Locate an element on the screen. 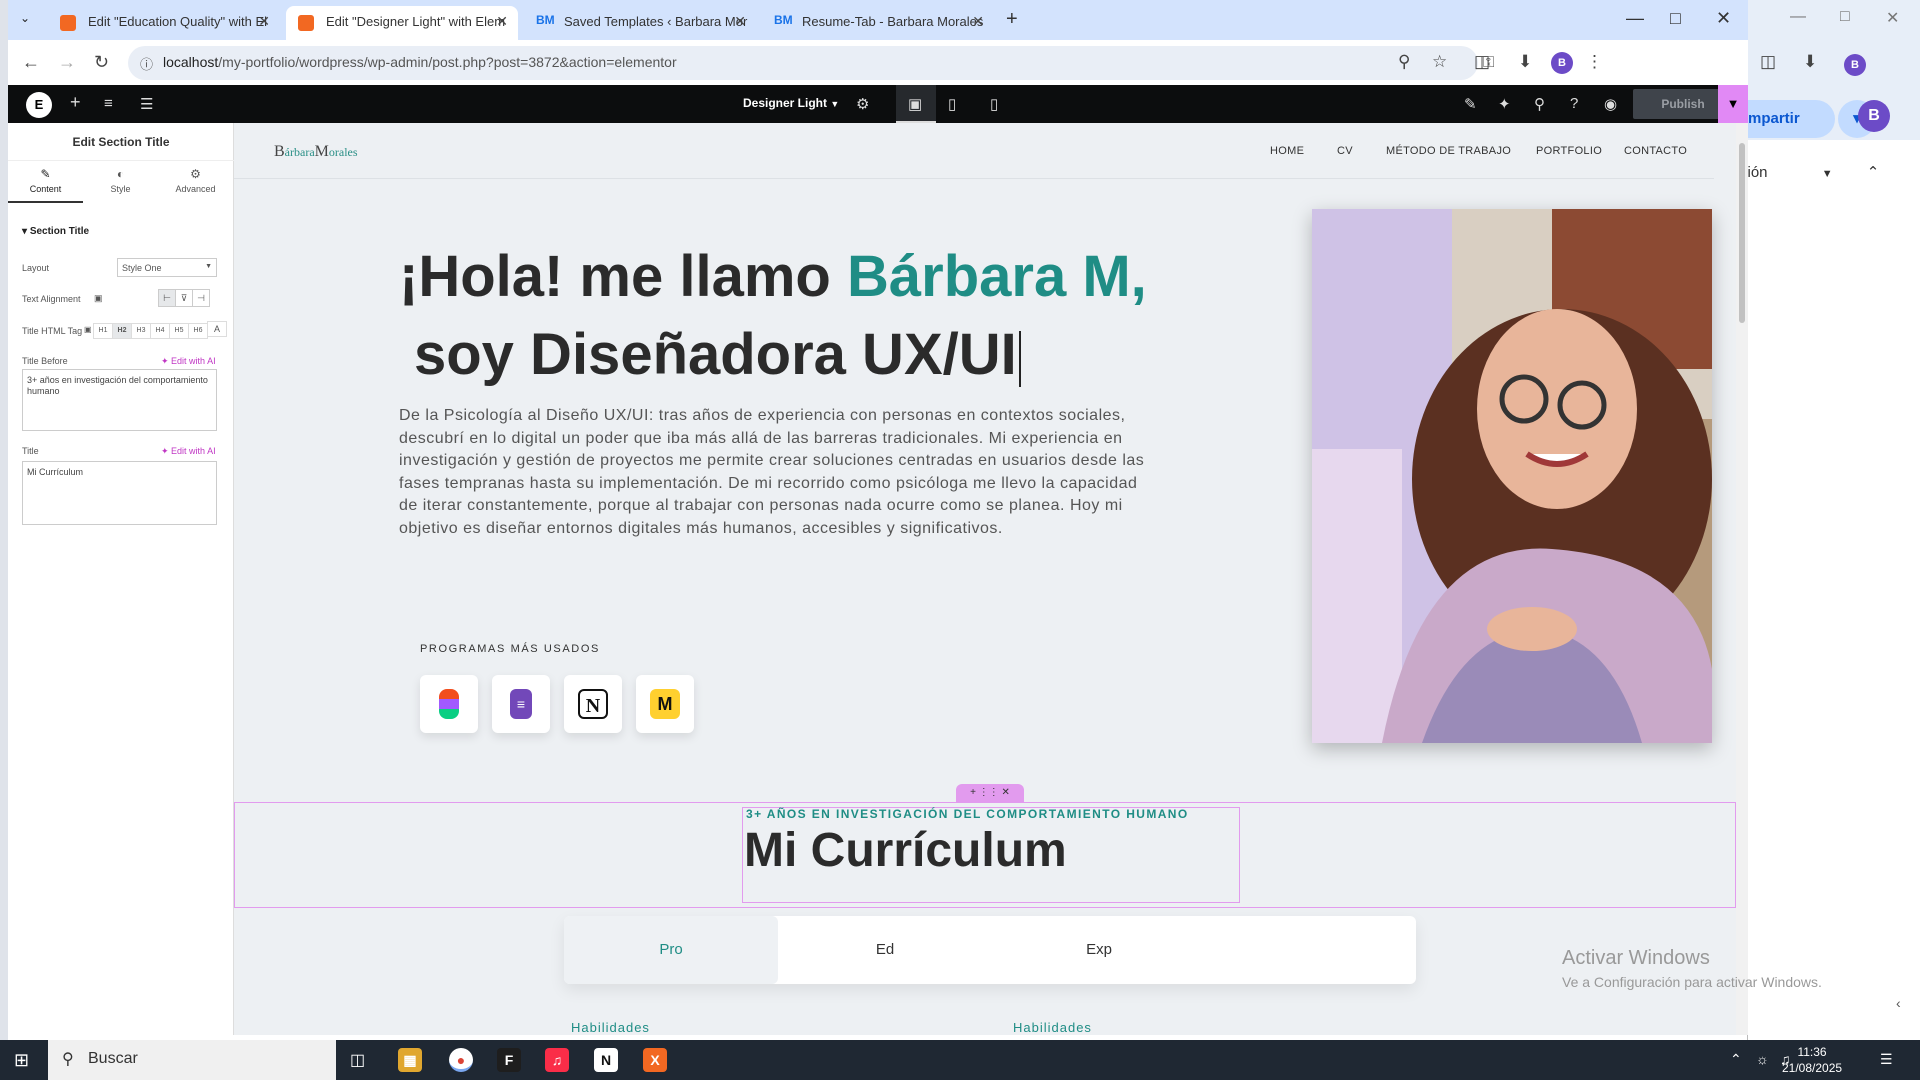  search-icon: ⚲ is located at coordinates (1539, 104).